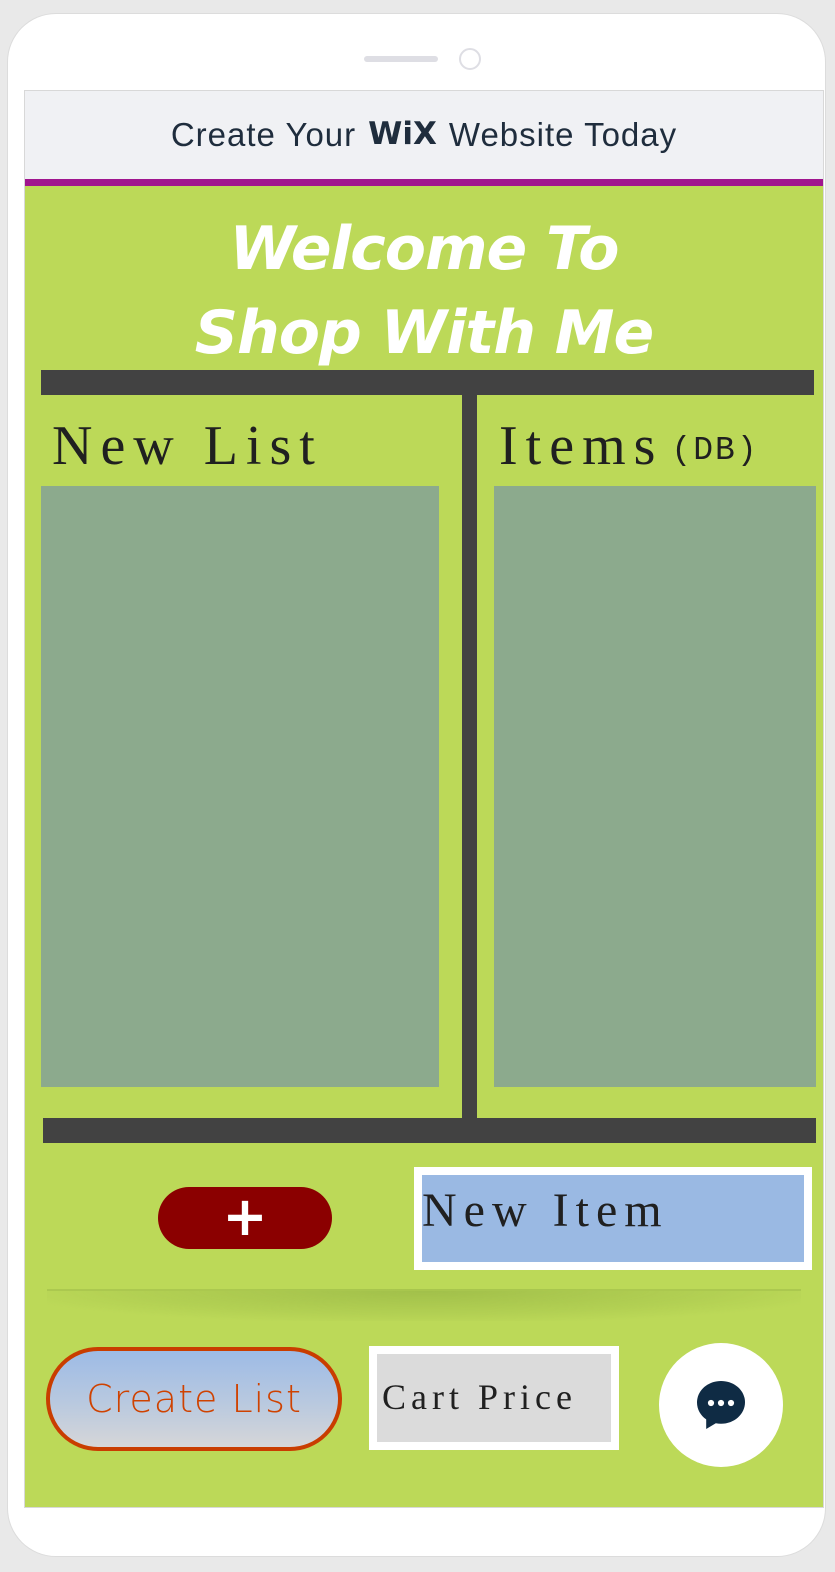 The image size is (835, 1572). What do you see at coordinates (263, 134) in the screenshot?
I see `banner-text-before: Create Your` at bounding box center [263, 134].